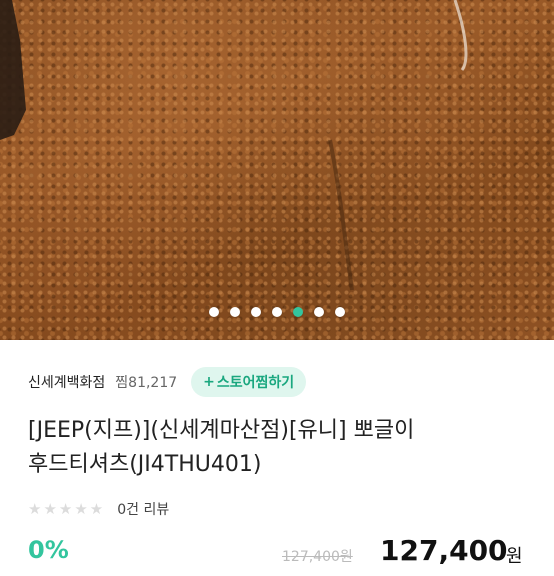 Image resolution: width=554 pixels, height=576 pixels. Describe the element at coordinates (66, 382) in the screenshot. I see `store-name-link: 신세계백화점` at that location.